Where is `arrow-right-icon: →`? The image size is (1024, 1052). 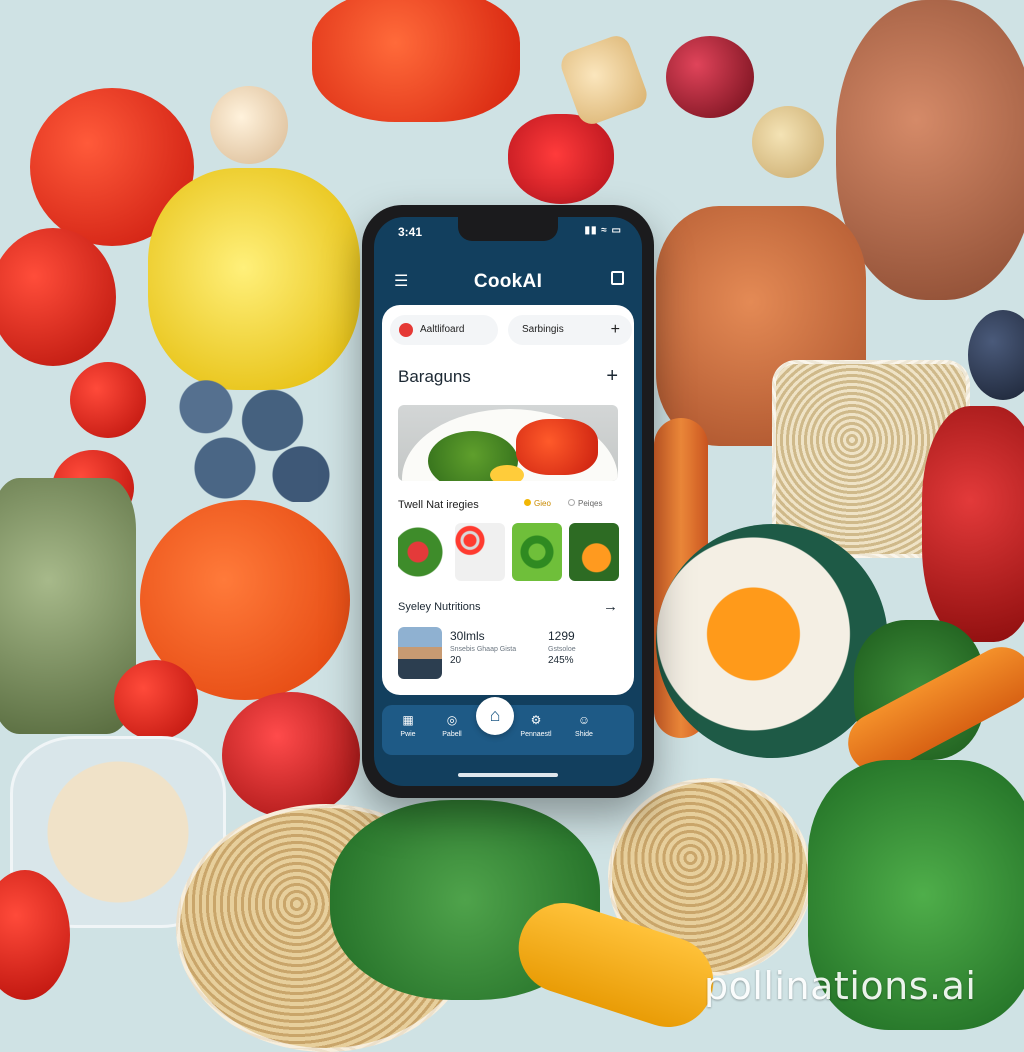 arrow-right-icon: → is located at coordinates (610, 606).